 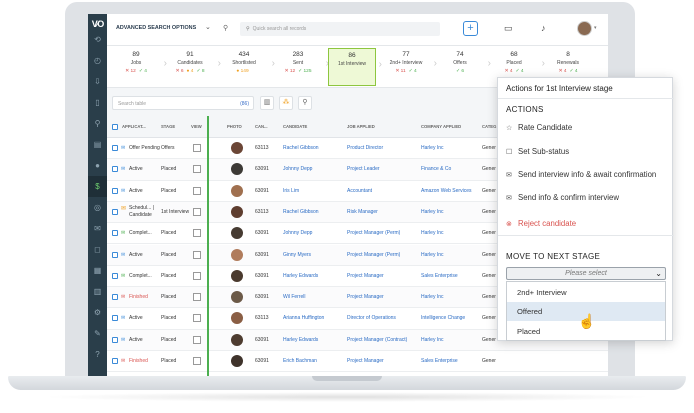 What do you see at coordinates (294, 297) in the screenshot?
I see `candidate-name-link: Wil Ferrell` at bounding box center [294, 297].